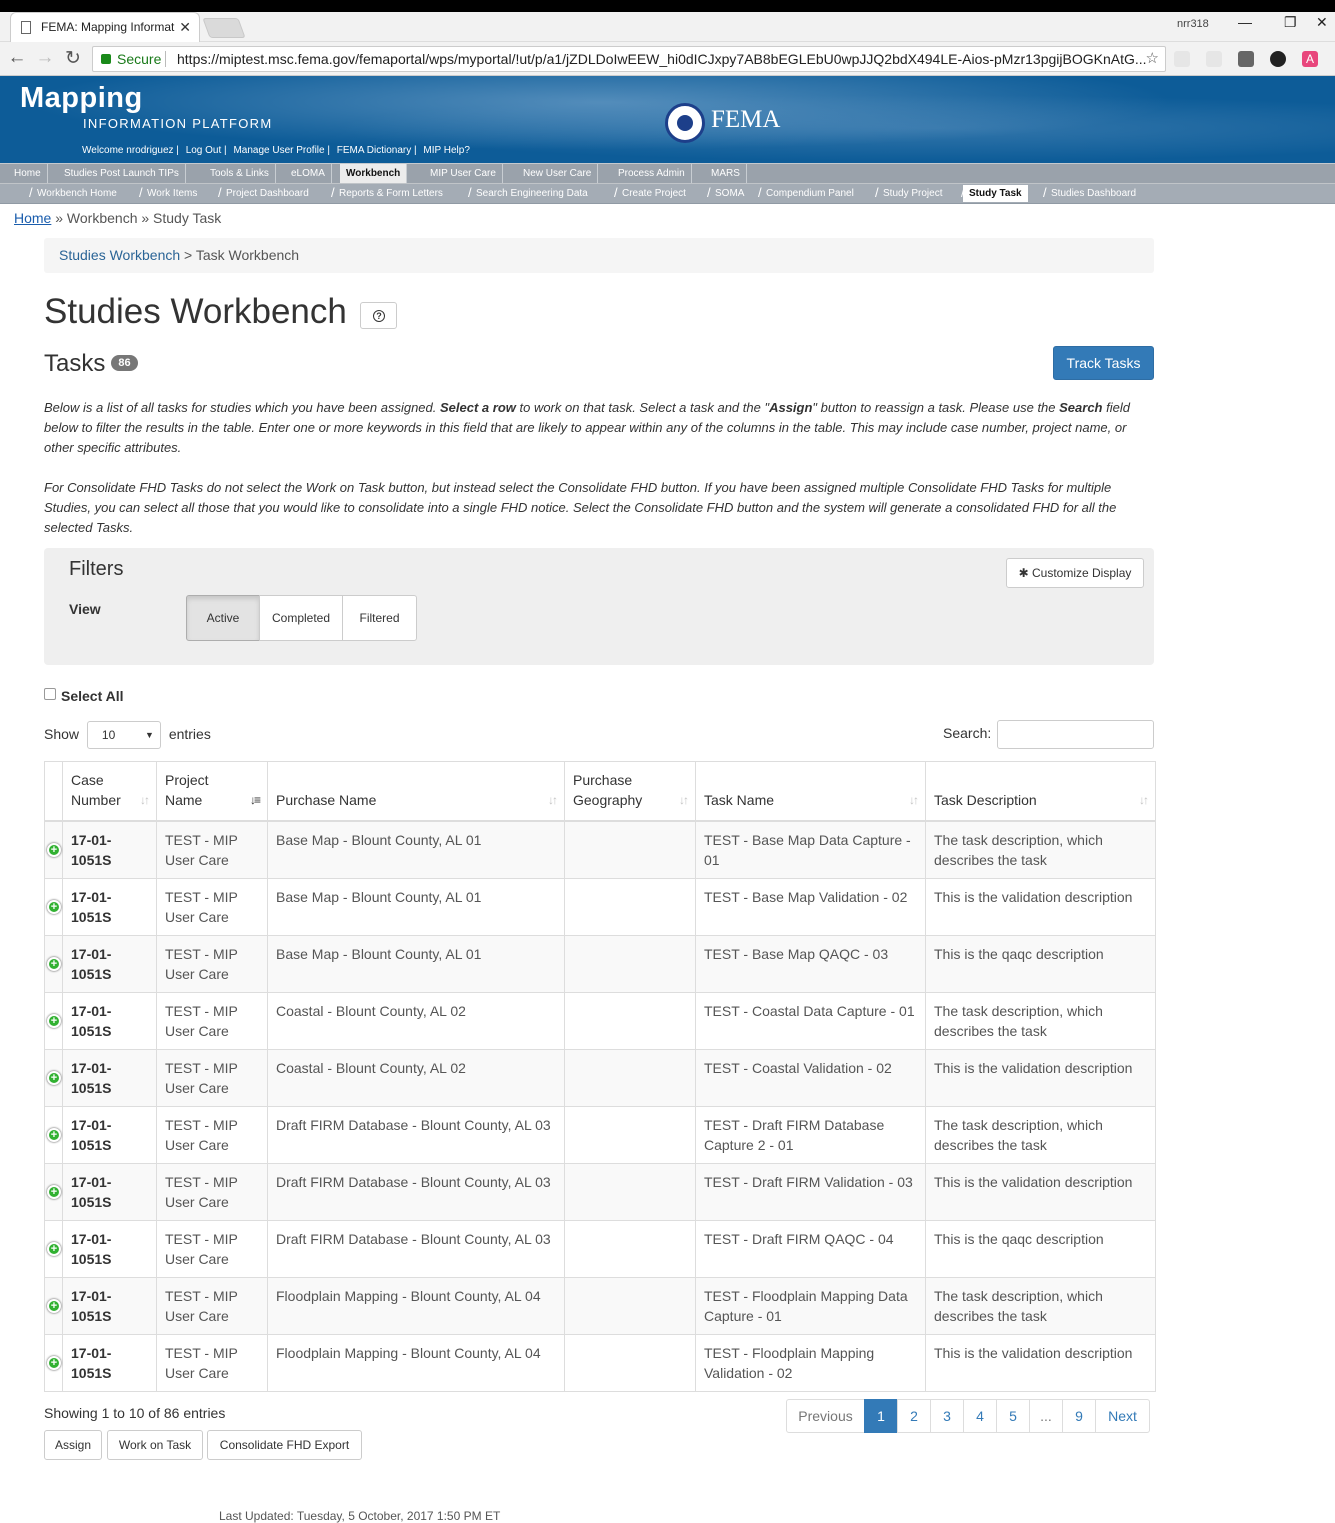  I want to click on logout-link: Log Out |, so click(206, 150).